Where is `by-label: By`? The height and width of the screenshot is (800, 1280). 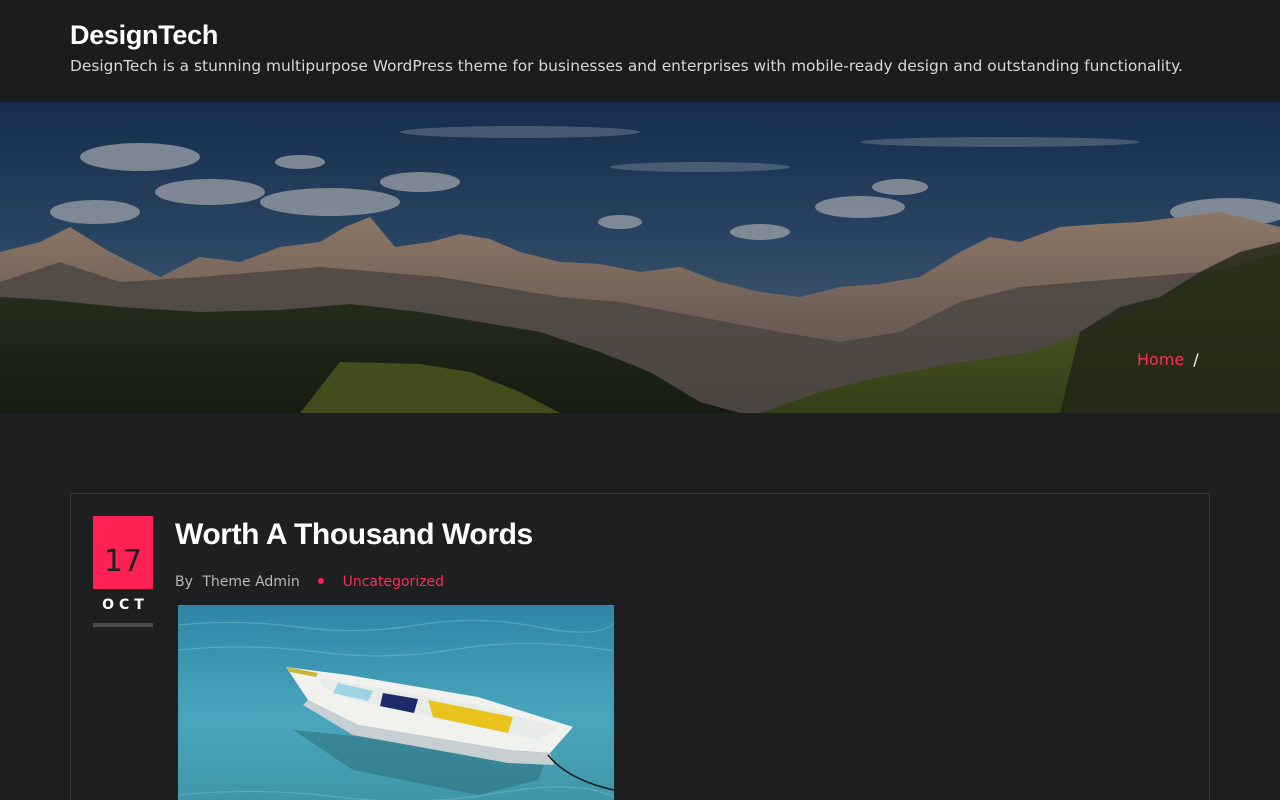
by-label: By is located at coordinates (184, 582).